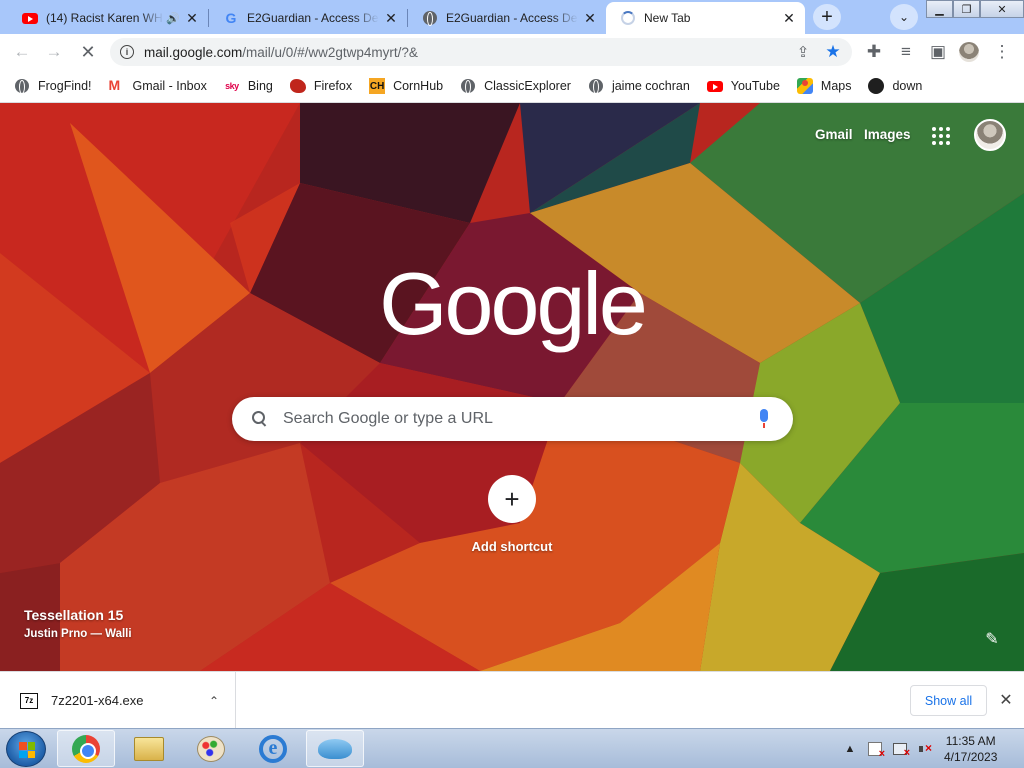  I want to click on internet-explorer-icon: e, so click(273, 748).